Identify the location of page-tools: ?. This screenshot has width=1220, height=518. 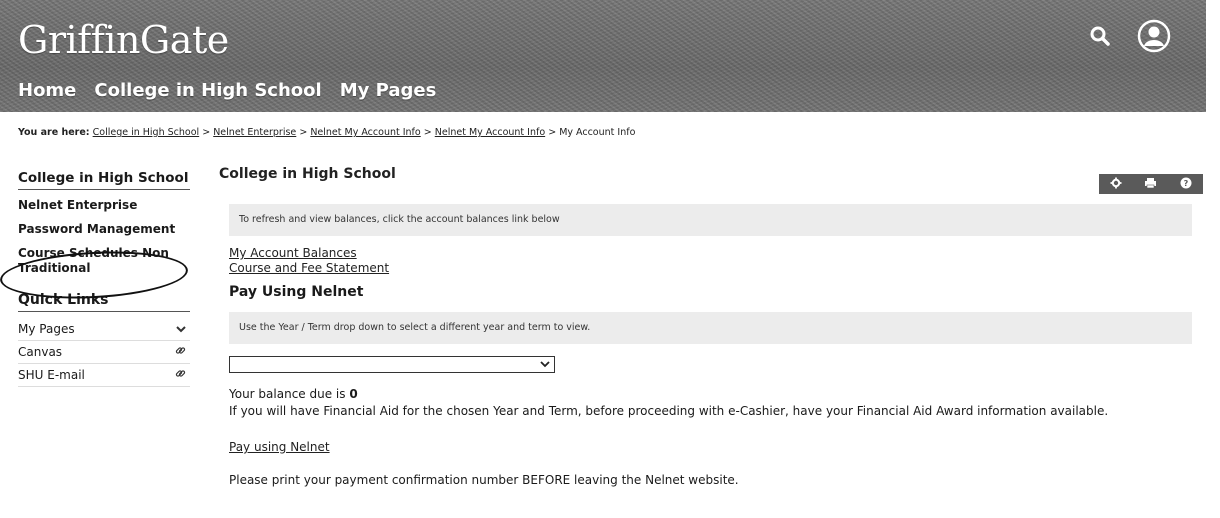
(1151, 184).